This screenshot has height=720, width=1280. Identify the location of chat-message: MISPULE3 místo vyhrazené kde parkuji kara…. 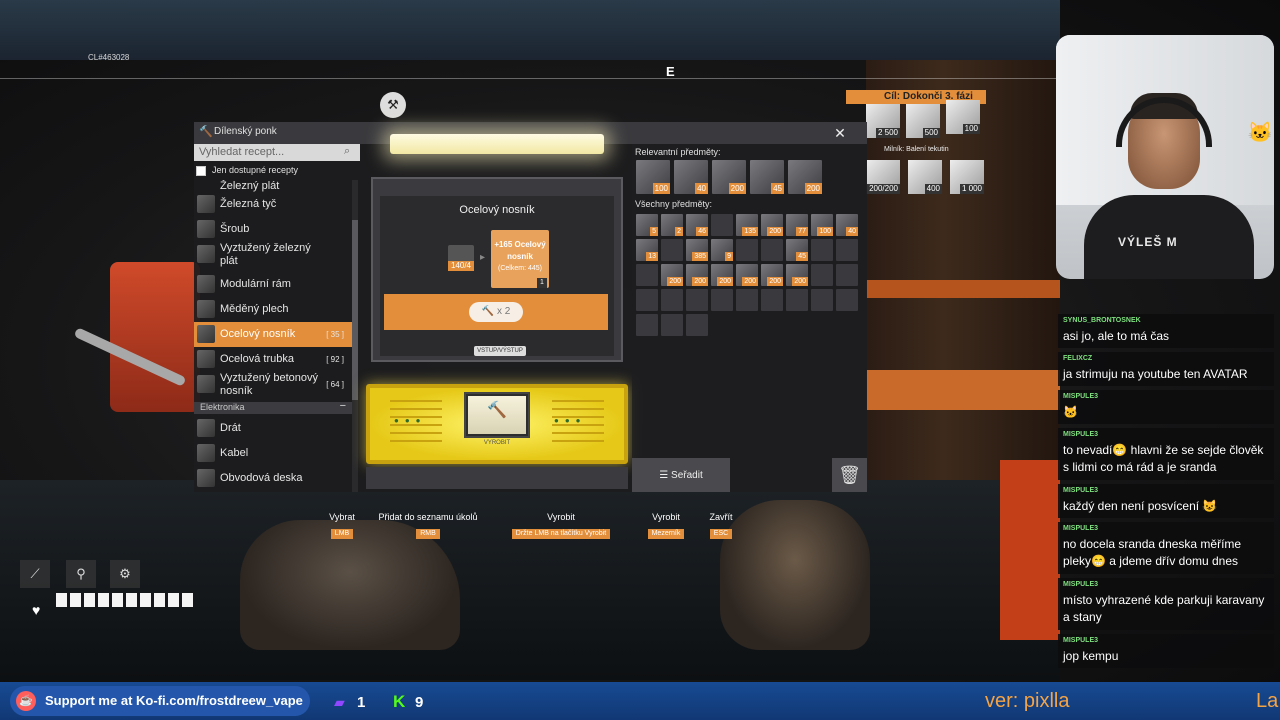
(1166, 604).